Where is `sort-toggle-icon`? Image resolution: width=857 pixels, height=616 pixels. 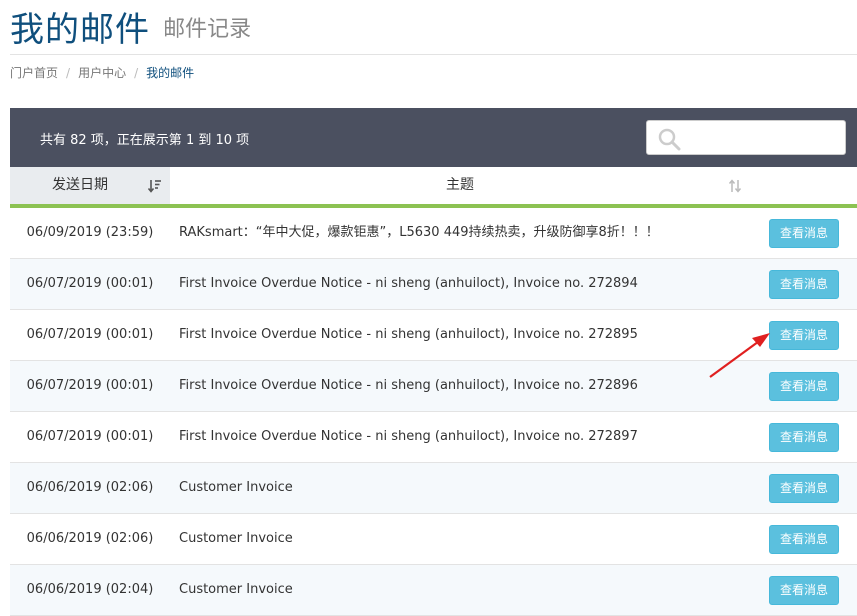
sort-toggle-icon is located at coordinates (735, 186).